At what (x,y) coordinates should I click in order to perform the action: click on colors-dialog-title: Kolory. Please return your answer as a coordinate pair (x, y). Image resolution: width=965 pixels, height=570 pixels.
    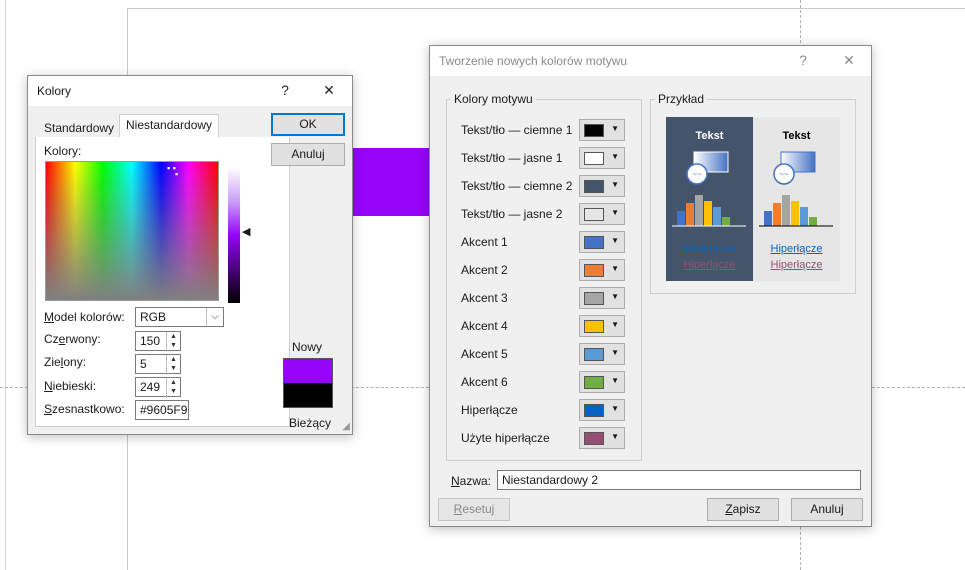
    Looking at the image, I should click on (54, 91).